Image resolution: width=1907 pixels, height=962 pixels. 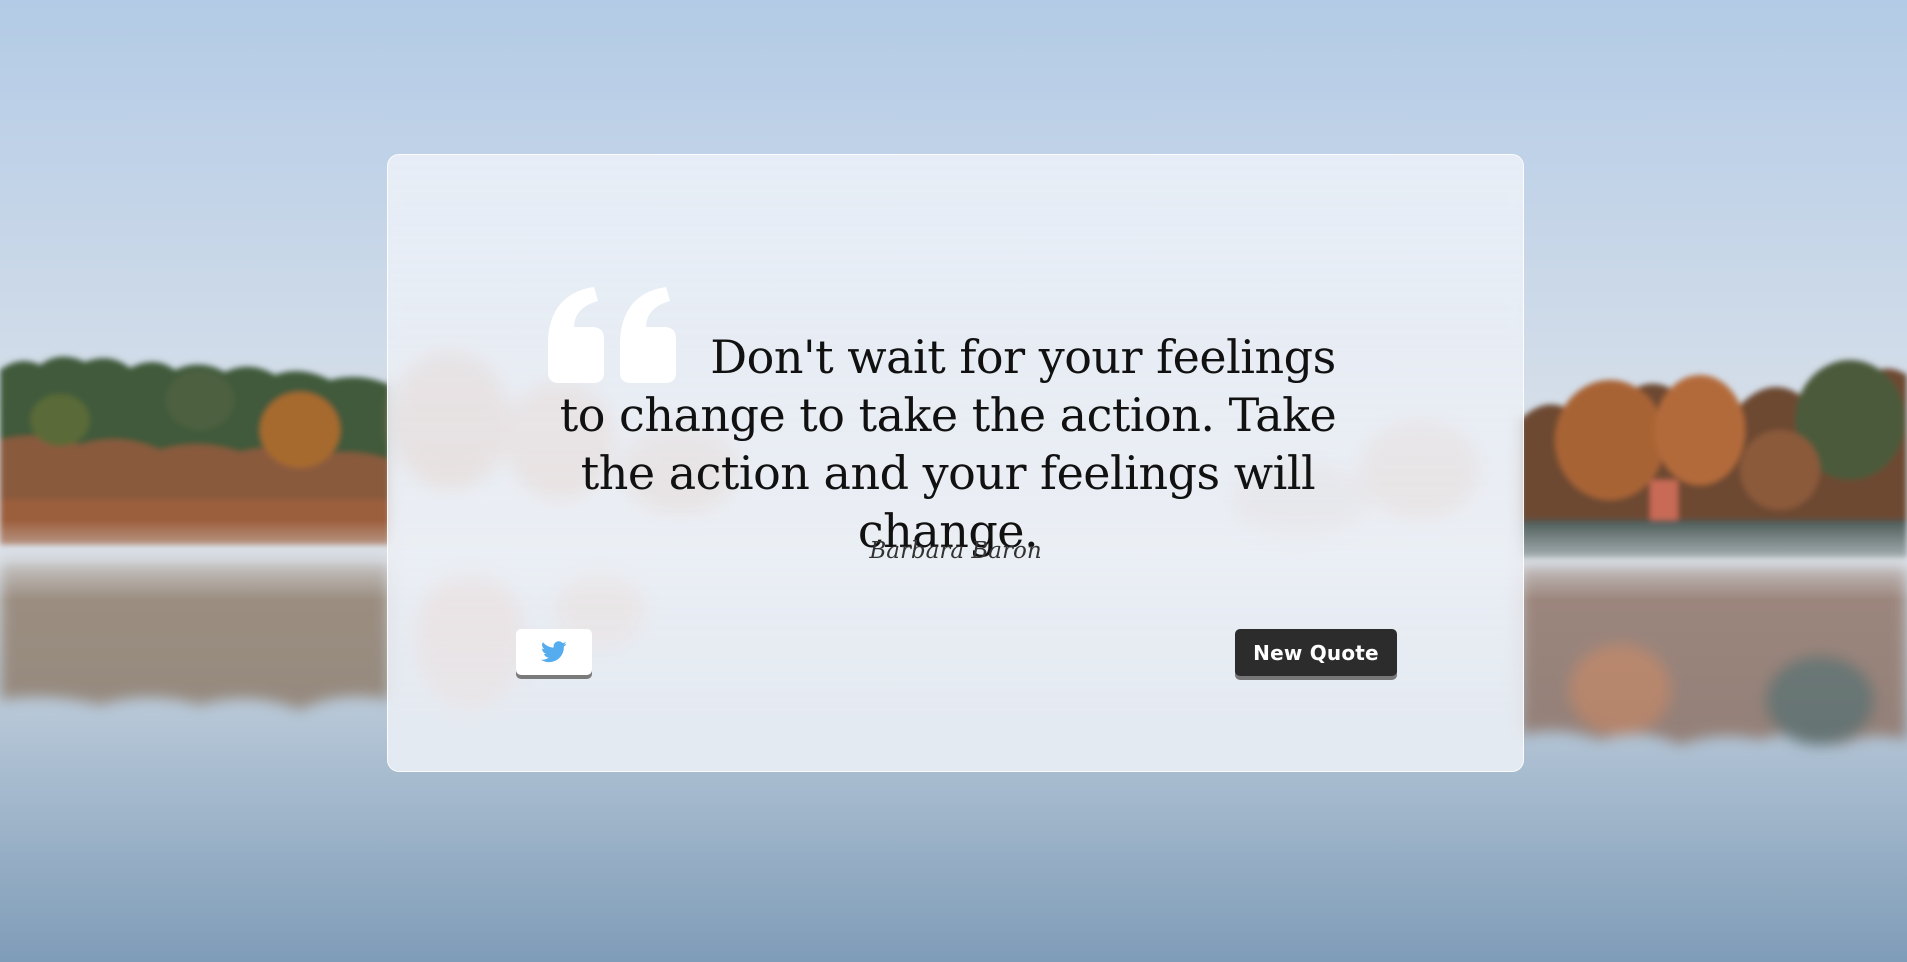 What do you see at coordinates (955, 551) in the screenshot?
I see `quote-author: Barbara Baron` at bounding box center [955, 551].